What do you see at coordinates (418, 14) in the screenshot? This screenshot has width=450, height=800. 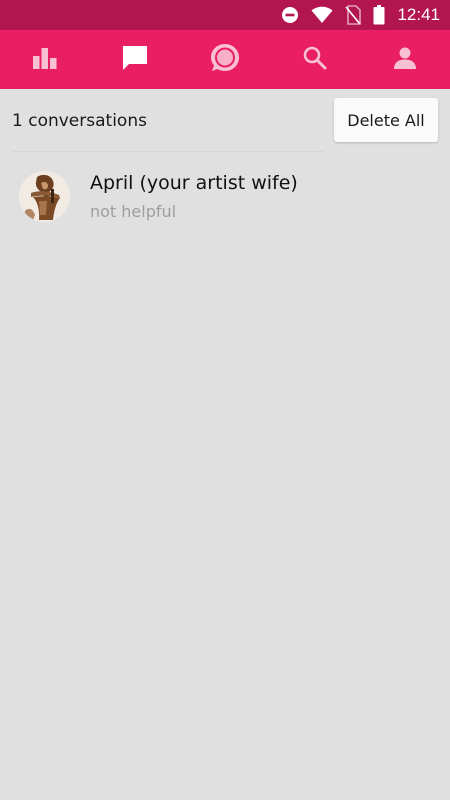 I see `status-time: 12:41` at bounding box center [418, 14].